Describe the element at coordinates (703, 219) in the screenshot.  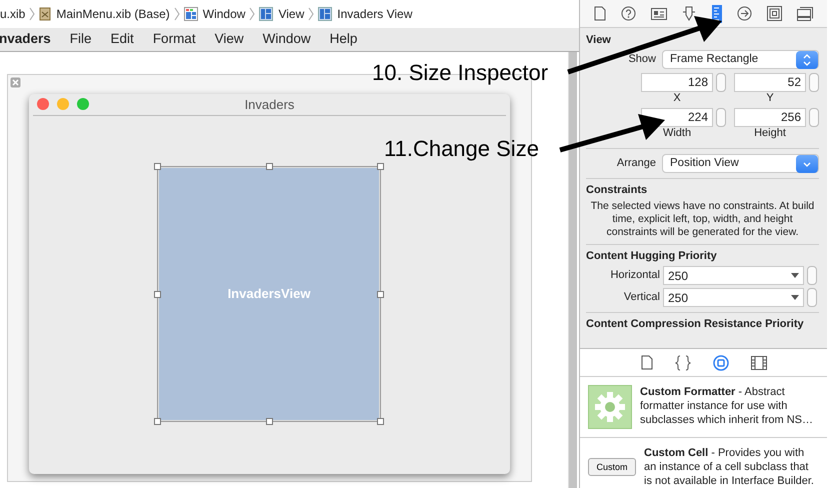
I see `constraints-text: The selected views have no constraints. At build time, explicit left, top, width, and height constraints will be generated for the view.` at that location.